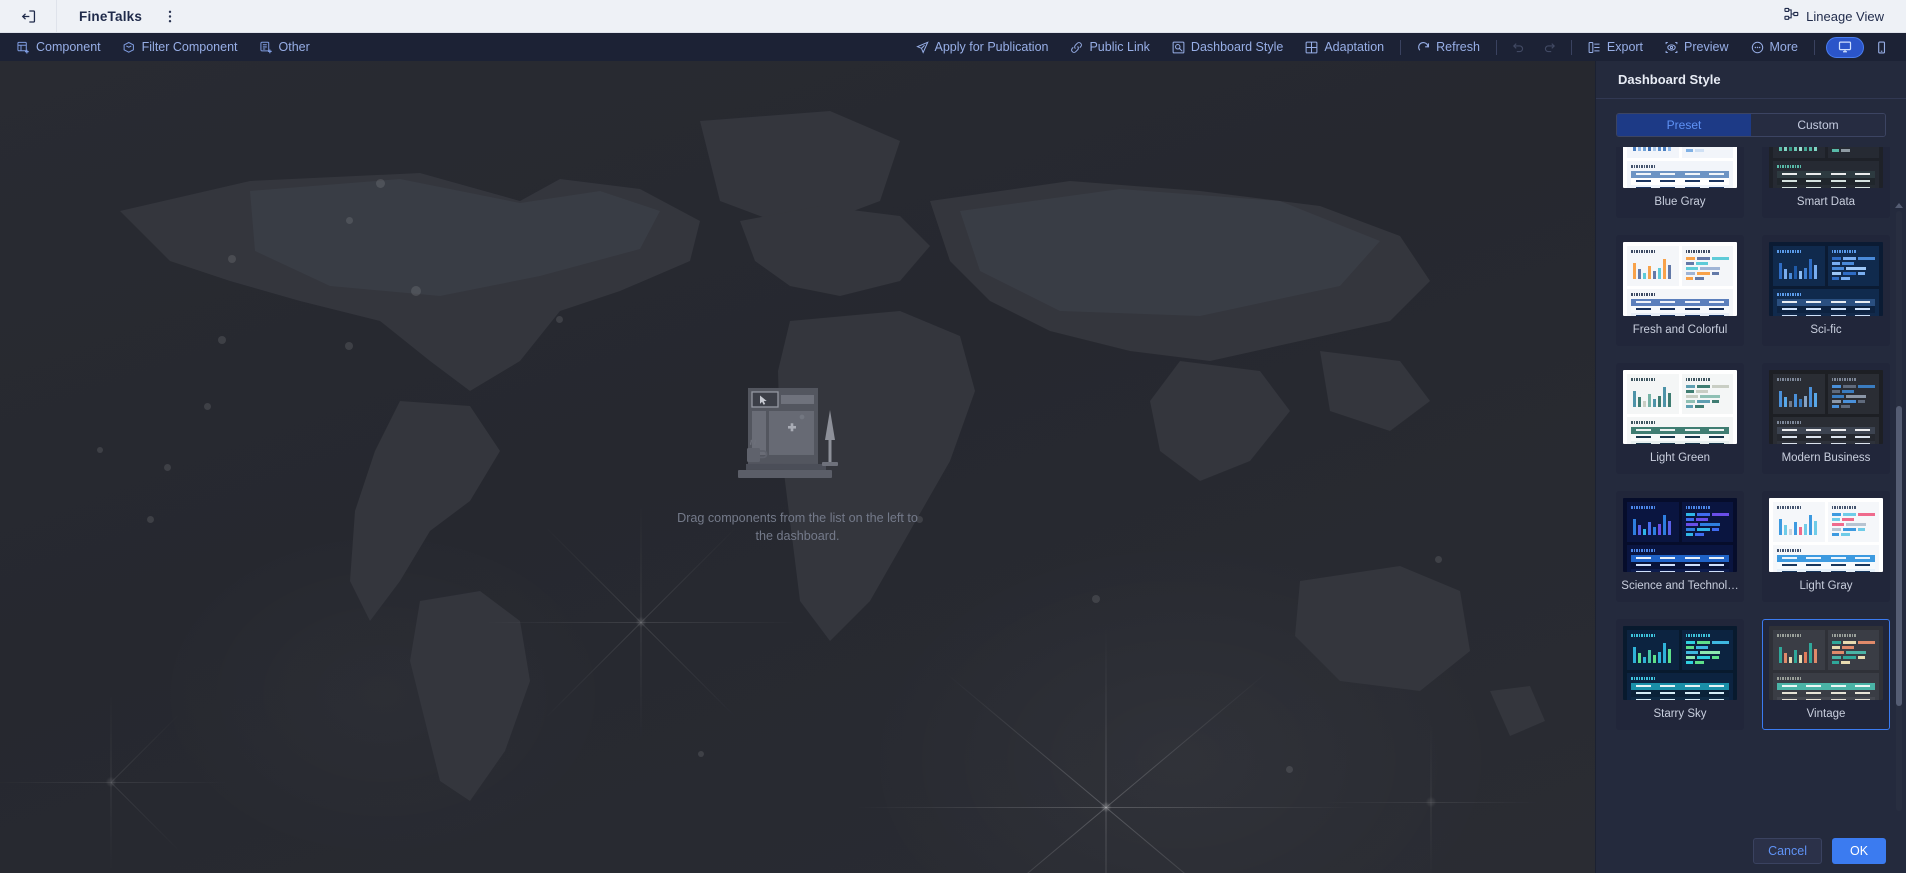 The height and width of the screenshot is (873, 1906). I want to click on other-component-button: Other, so click(285, 47).